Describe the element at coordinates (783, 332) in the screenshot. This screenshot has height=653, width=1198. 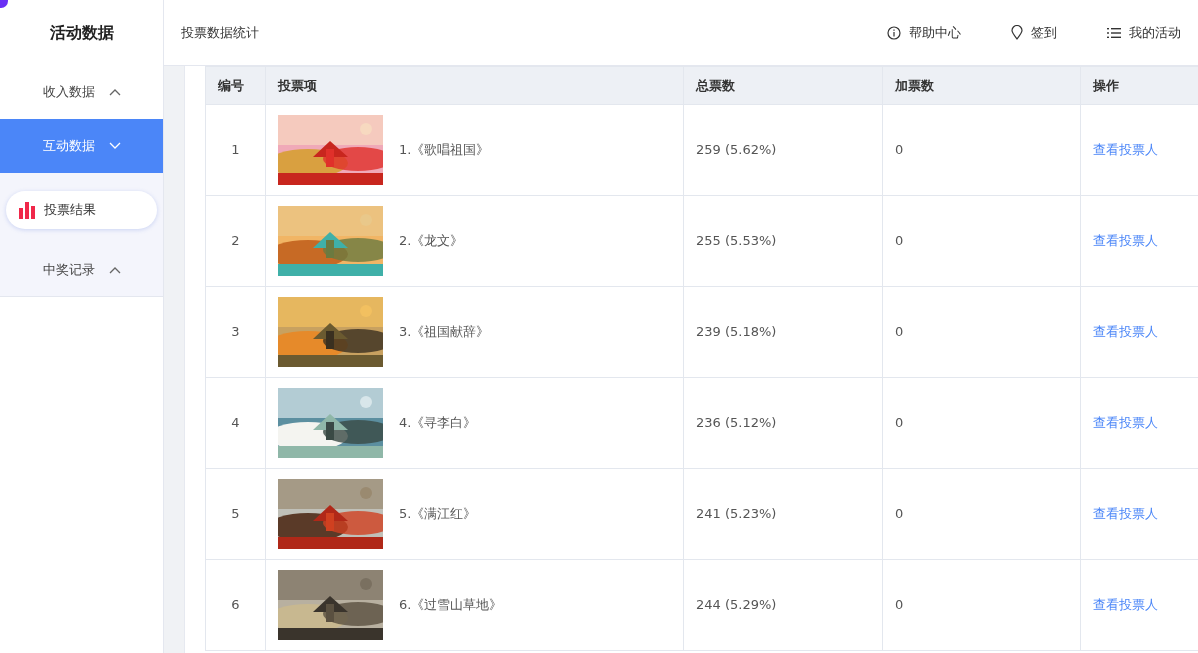
I see `table-cell: 239 (5.18%)` at that location.